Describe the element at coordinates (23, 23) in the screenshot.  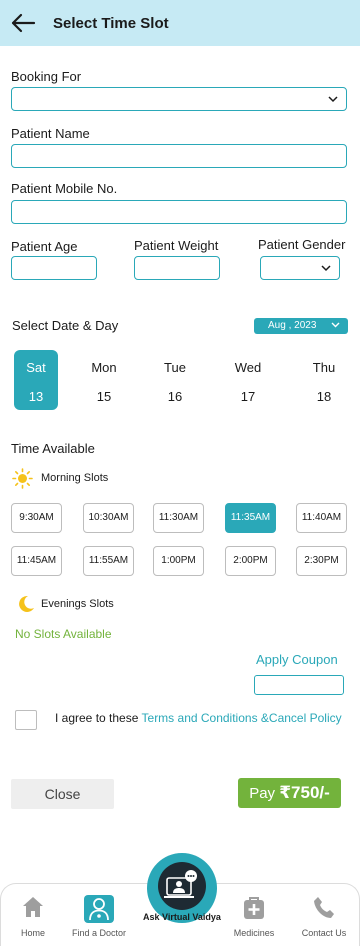
I see `back-arrow-icon` at that location.